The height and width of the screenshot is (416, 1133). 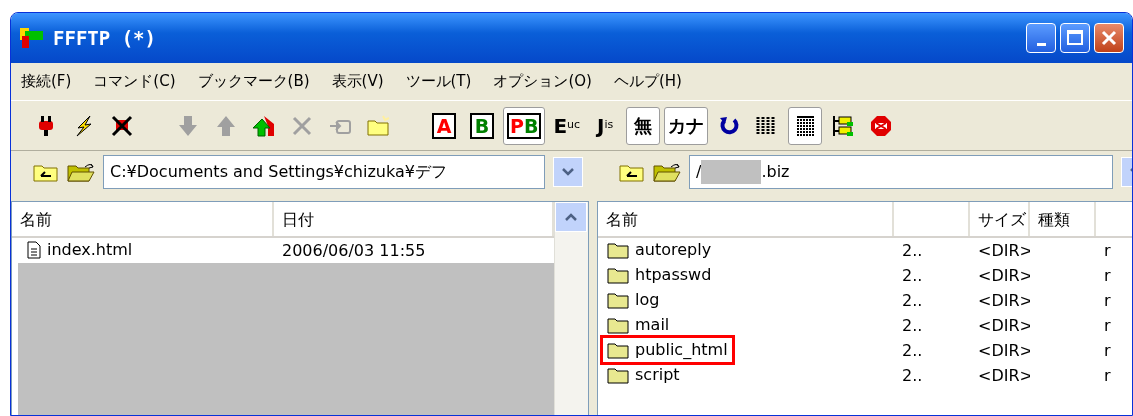 What do you see at coordinates (134, 81) in the screenshot?
I see `menu-item: コマンド(C)` at bounding box center [134, 81].